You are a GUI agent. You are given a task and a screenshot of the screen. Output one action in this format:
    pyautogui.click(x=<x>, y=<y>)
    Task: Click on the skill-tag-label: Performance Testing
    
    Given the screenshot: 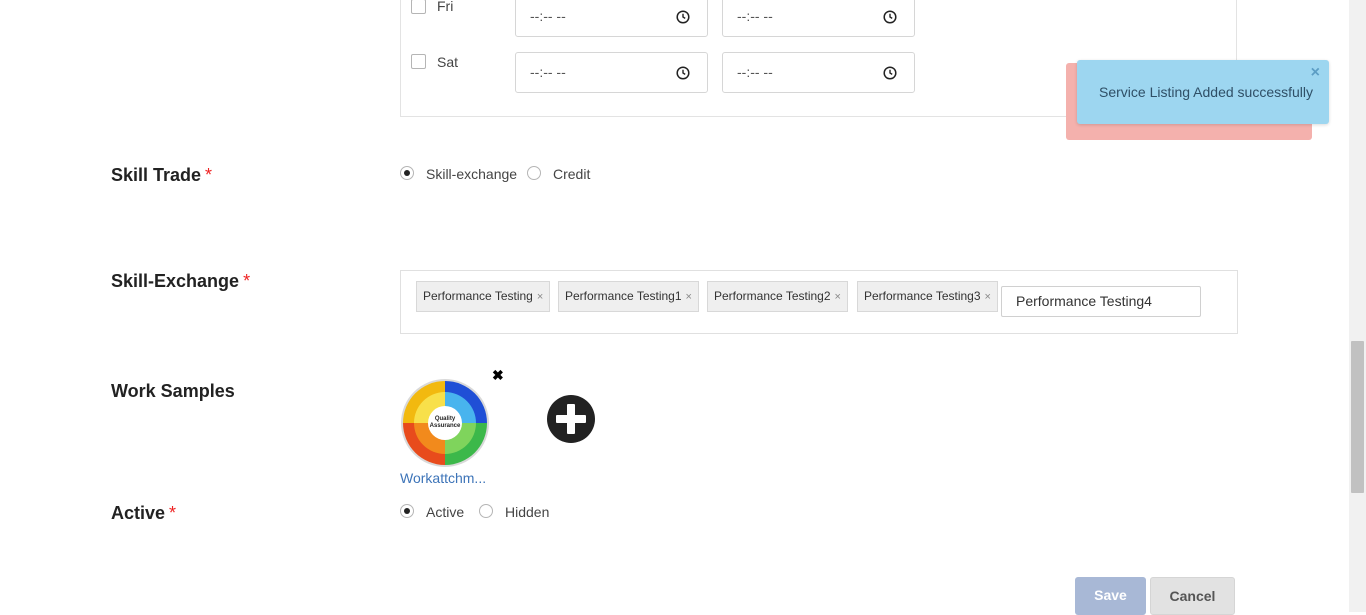 What is the action you would take?
    pyautogui.click(x=478, y=296)
    